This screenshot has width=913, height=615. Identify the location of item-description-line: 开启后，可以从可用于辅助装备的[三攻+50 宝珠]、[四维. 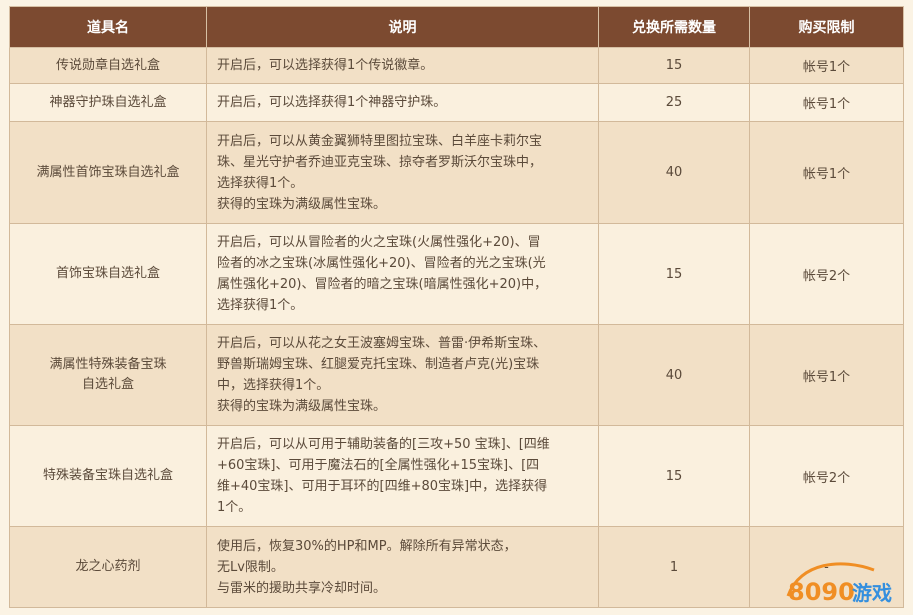
(383, 444).